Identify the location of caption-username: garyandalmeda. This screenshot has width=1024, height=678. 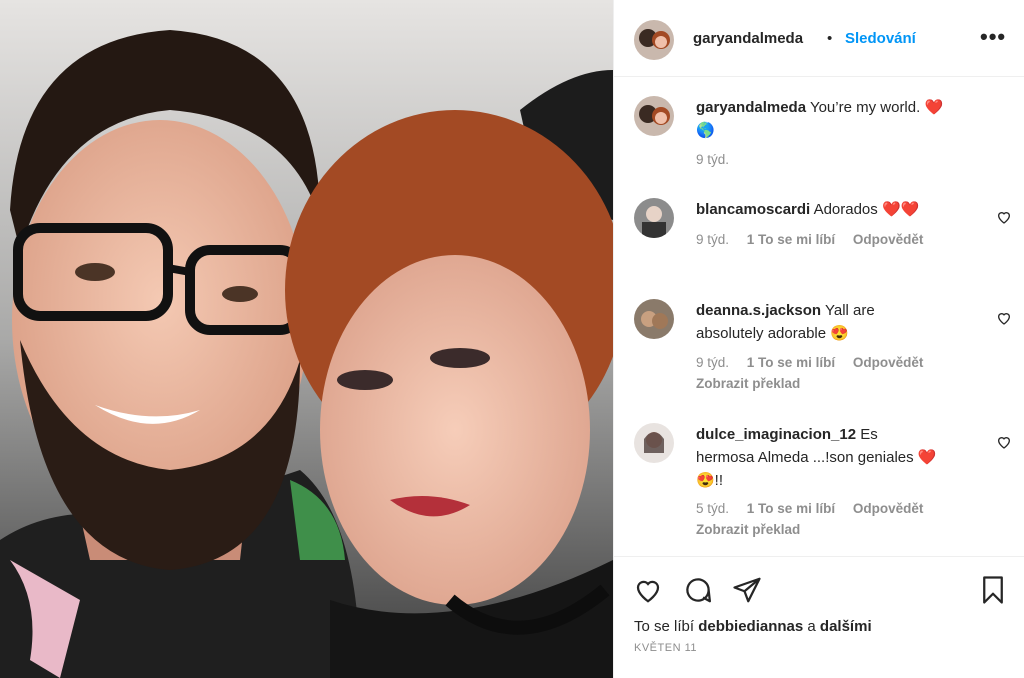
(751, 107).